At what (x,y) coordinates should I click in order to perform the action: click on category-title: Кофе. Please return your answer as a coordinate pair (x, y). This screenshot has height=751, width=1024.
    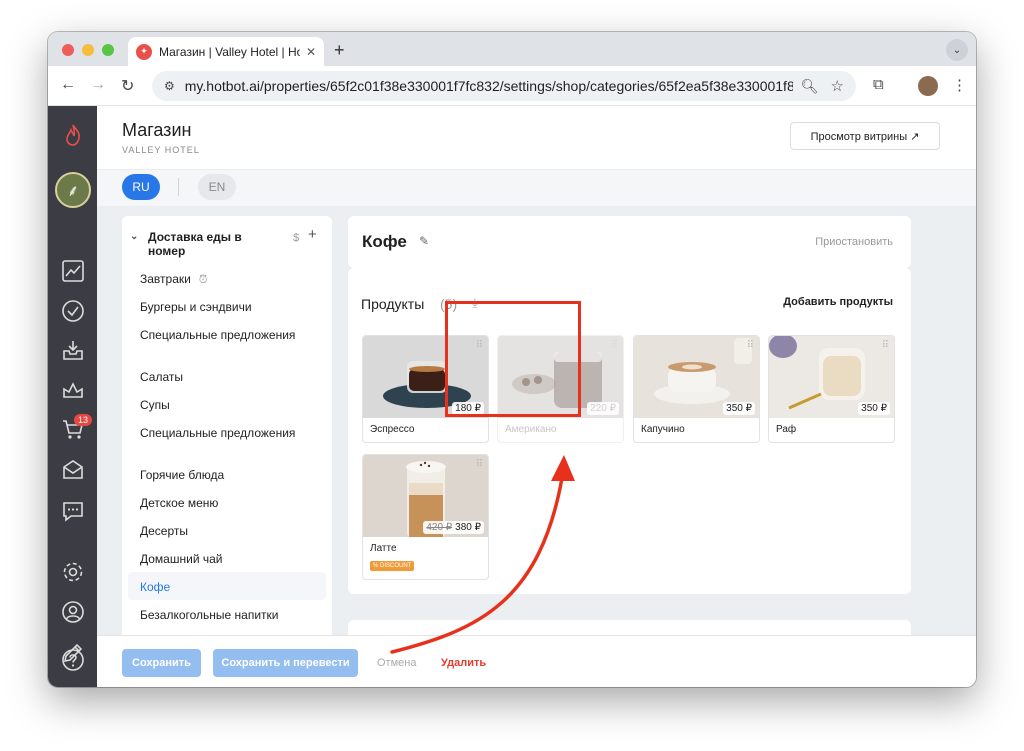
    Looking at the image, I should click on (384, 241).